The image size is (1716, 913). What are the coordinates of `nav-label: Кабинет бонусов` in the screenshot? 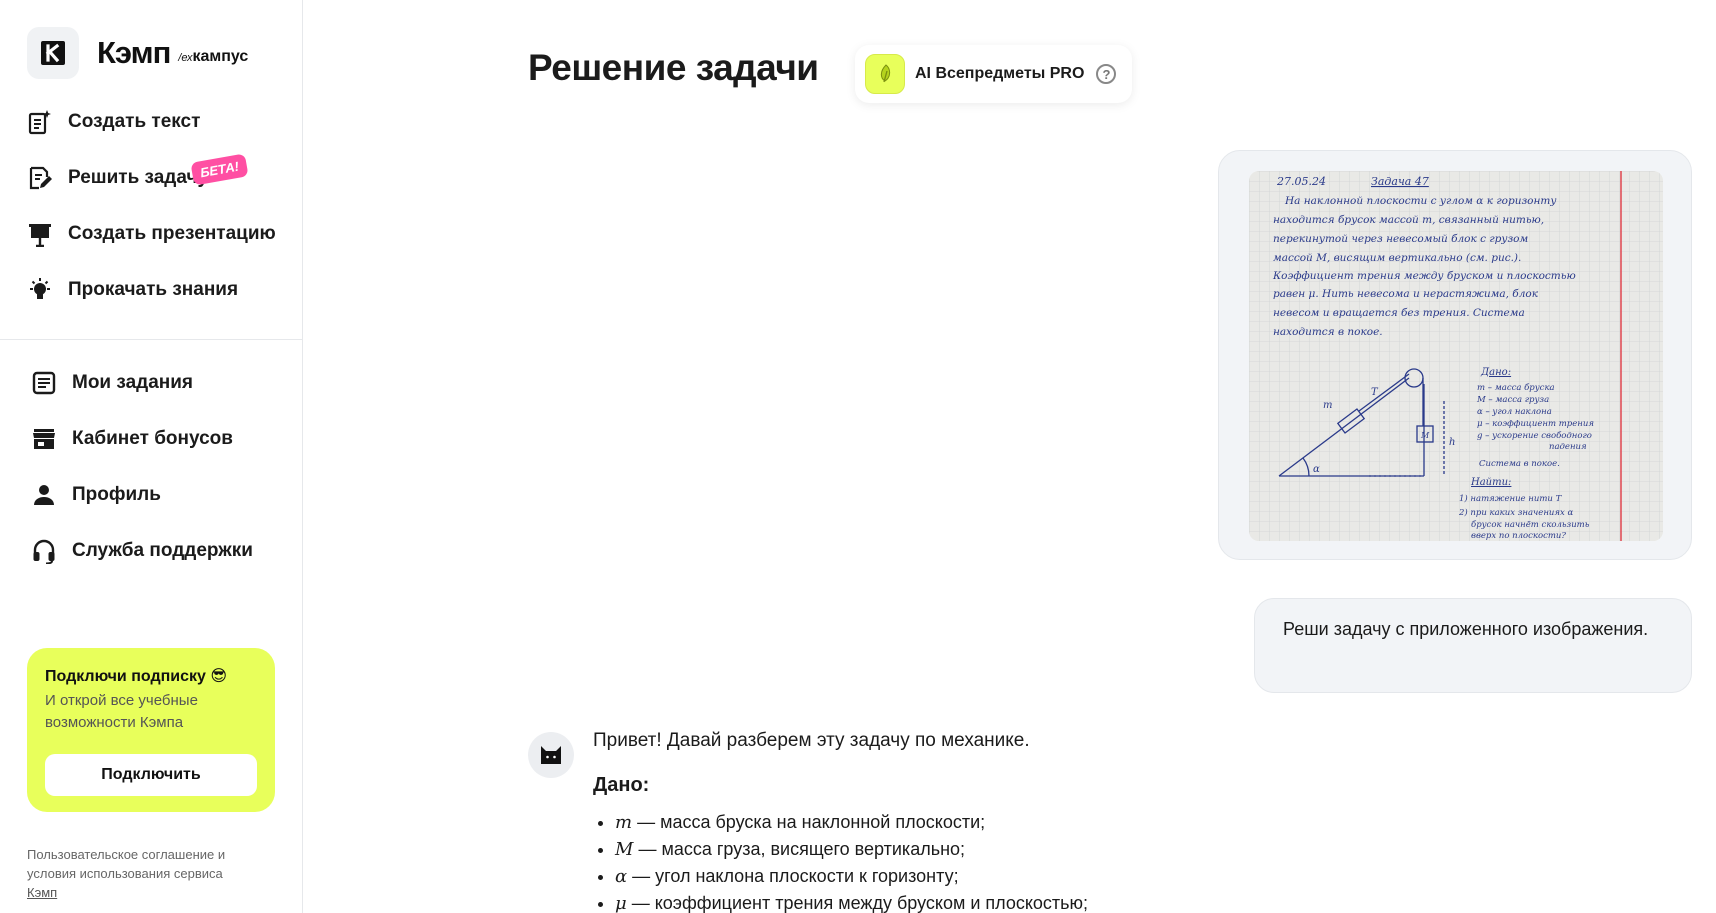 It's located at (152, 438).